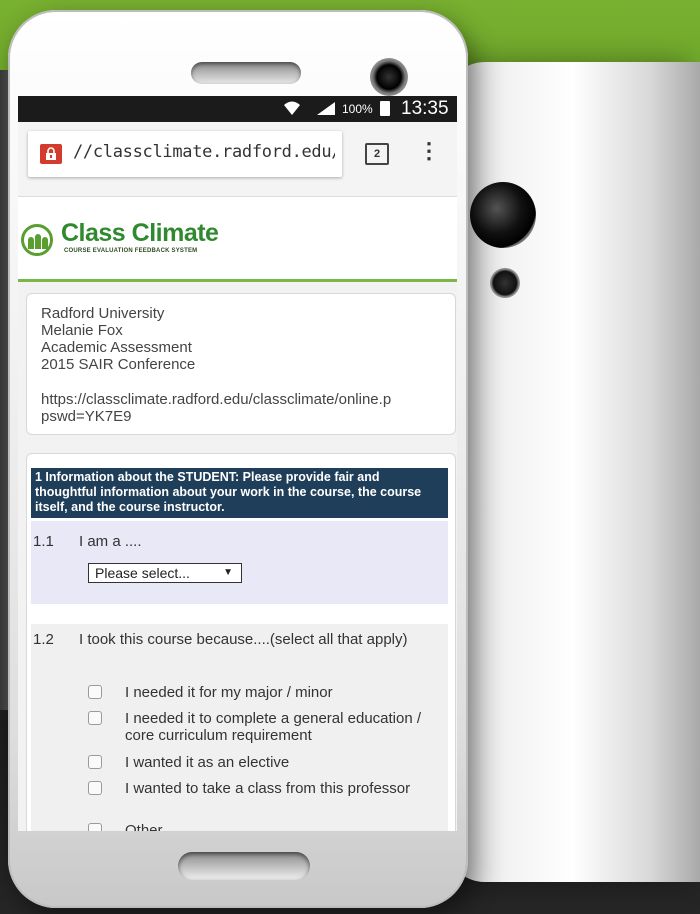 The image size is (700, 914). I want to click on front-camera-icon, so click(389, 77).